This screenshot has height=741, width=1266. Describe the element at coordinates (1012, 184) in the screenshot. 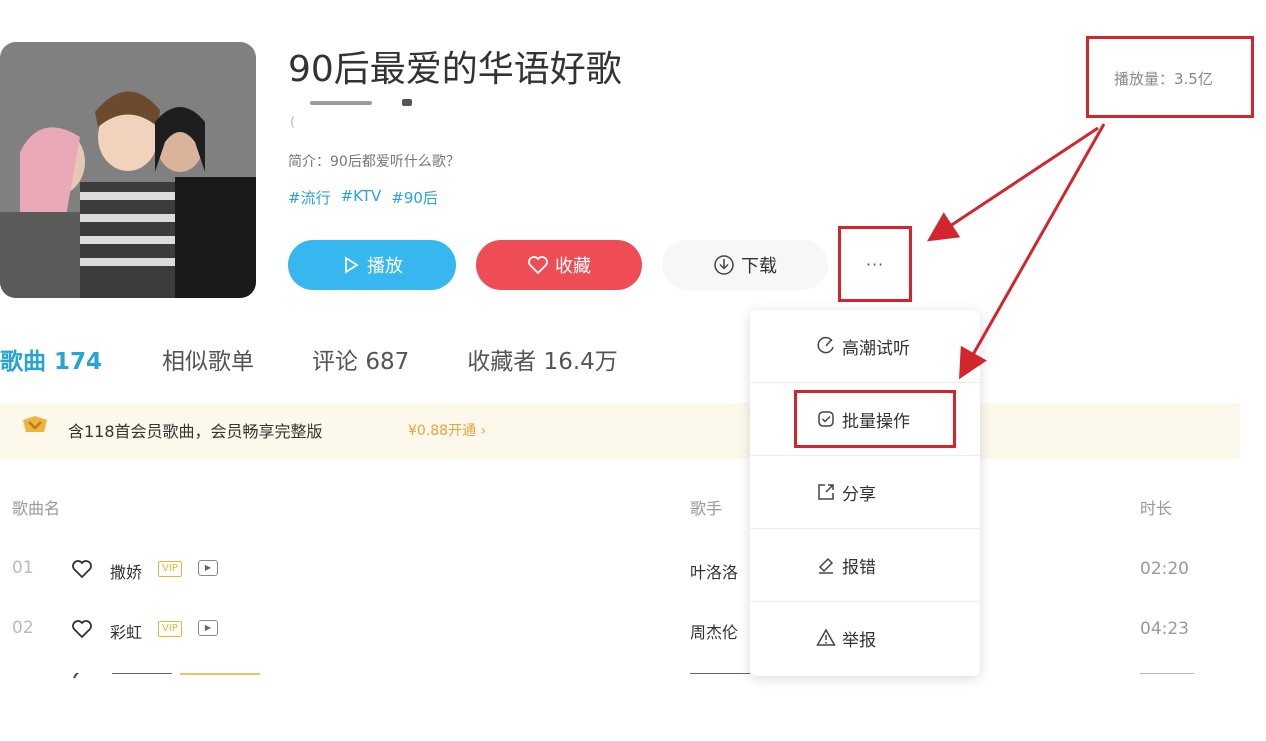

I see `arrow-to-more` at that location.